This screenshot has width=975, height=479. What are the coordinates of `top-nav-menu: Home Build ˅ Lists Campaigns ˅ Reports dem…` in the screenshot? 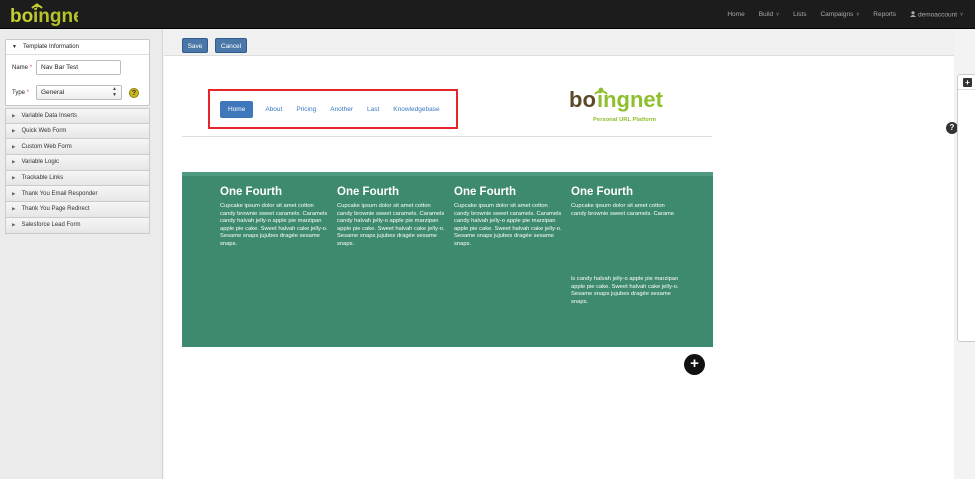 It's located at (838, 14).